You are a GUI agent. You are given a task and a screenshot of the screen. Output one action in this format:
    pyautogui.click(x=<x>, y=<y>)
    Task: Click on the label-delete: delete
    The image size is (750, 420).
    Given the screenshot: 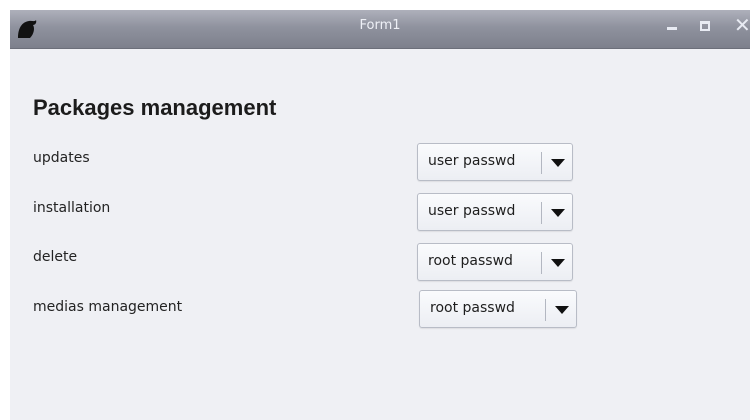 What is the action you would take?
    pyautogui.click(x=55, y=257)
    